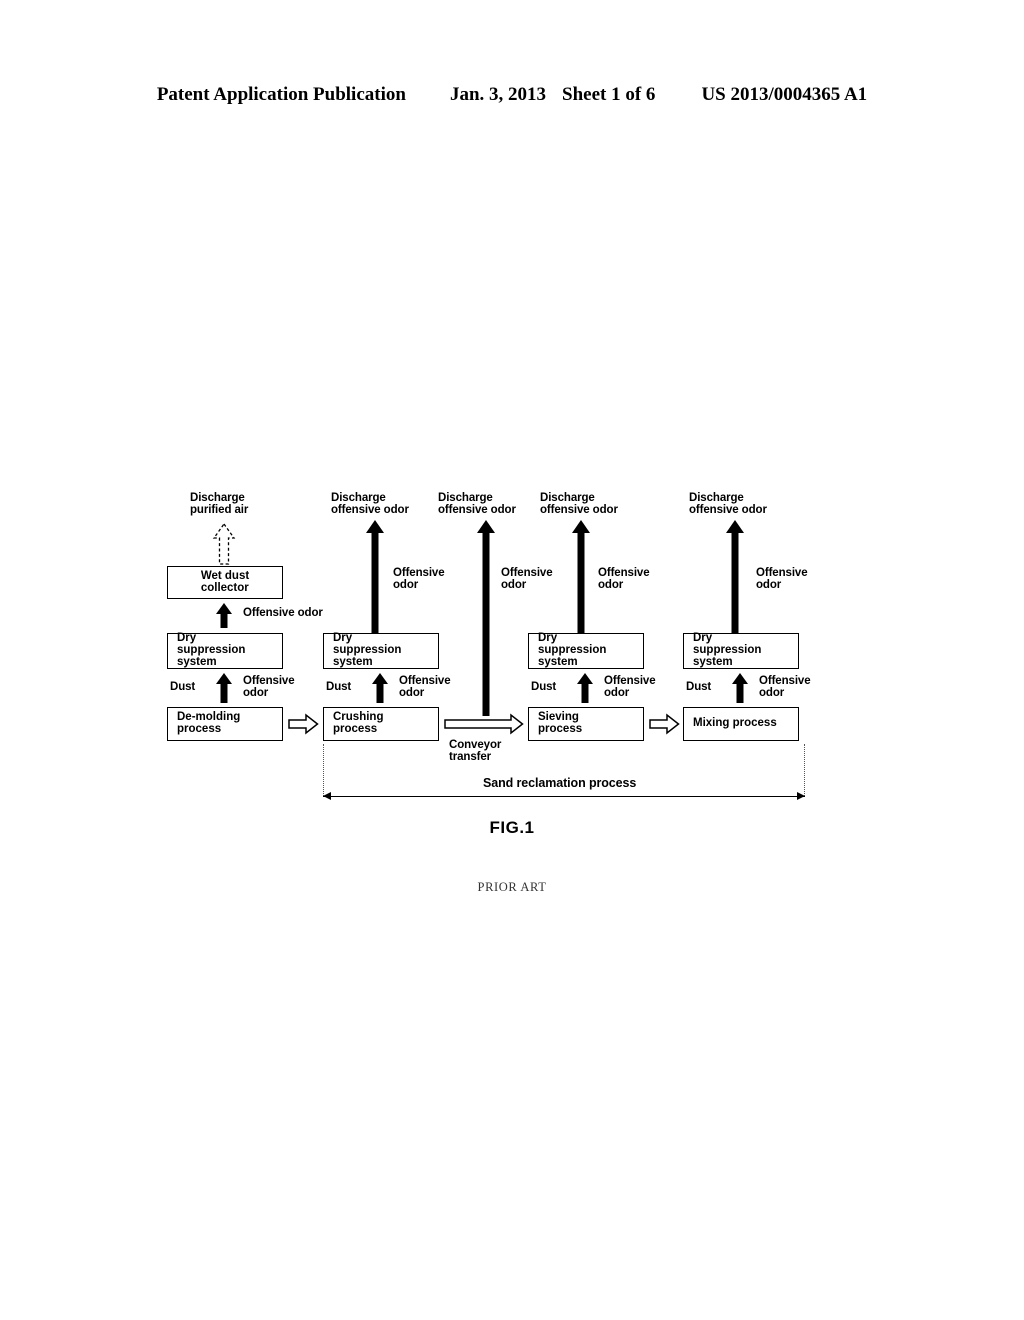 The height and width of the screenshot is (1320, 1024). Describe the element at coordinates (727, 650) in the screenshot. I see `box-dry-suppression-system-4-label: Dry suppression system` at that location.